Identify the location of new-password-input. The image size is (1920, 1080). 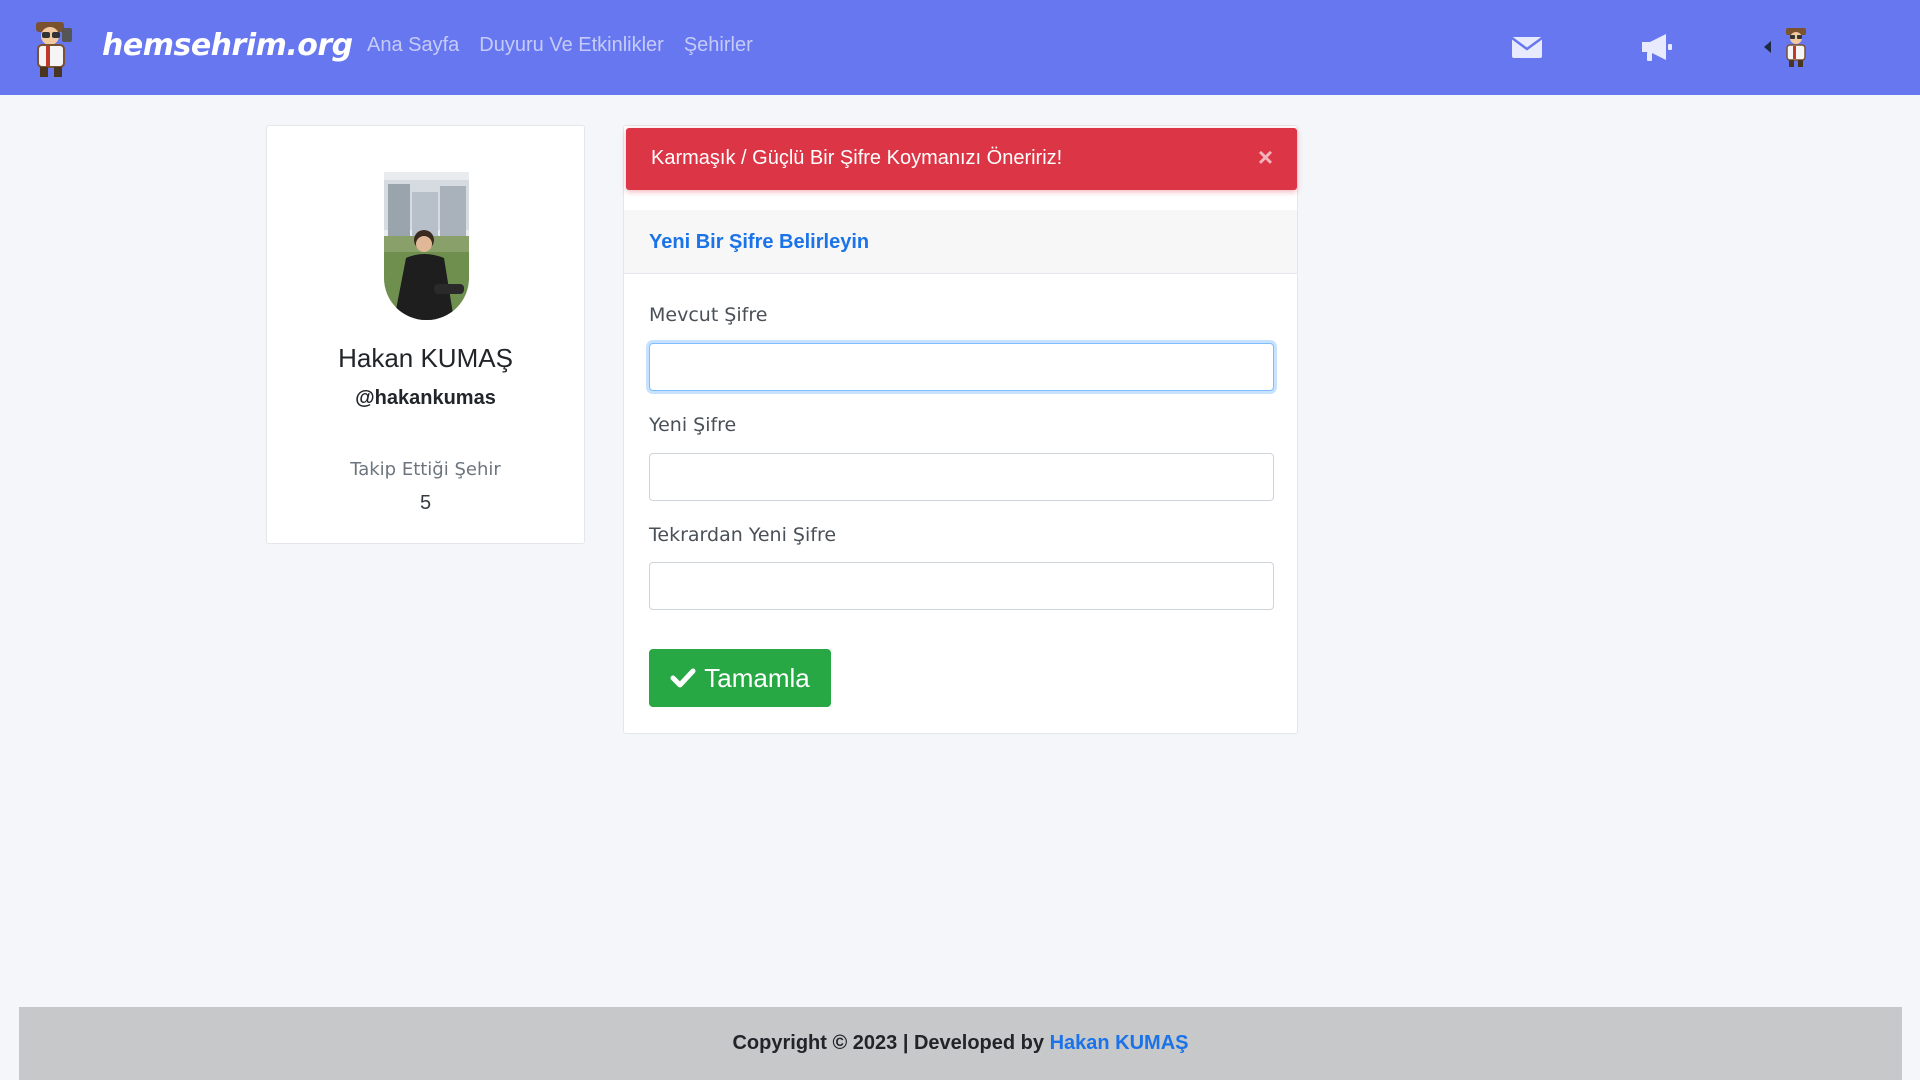
(961, 477).